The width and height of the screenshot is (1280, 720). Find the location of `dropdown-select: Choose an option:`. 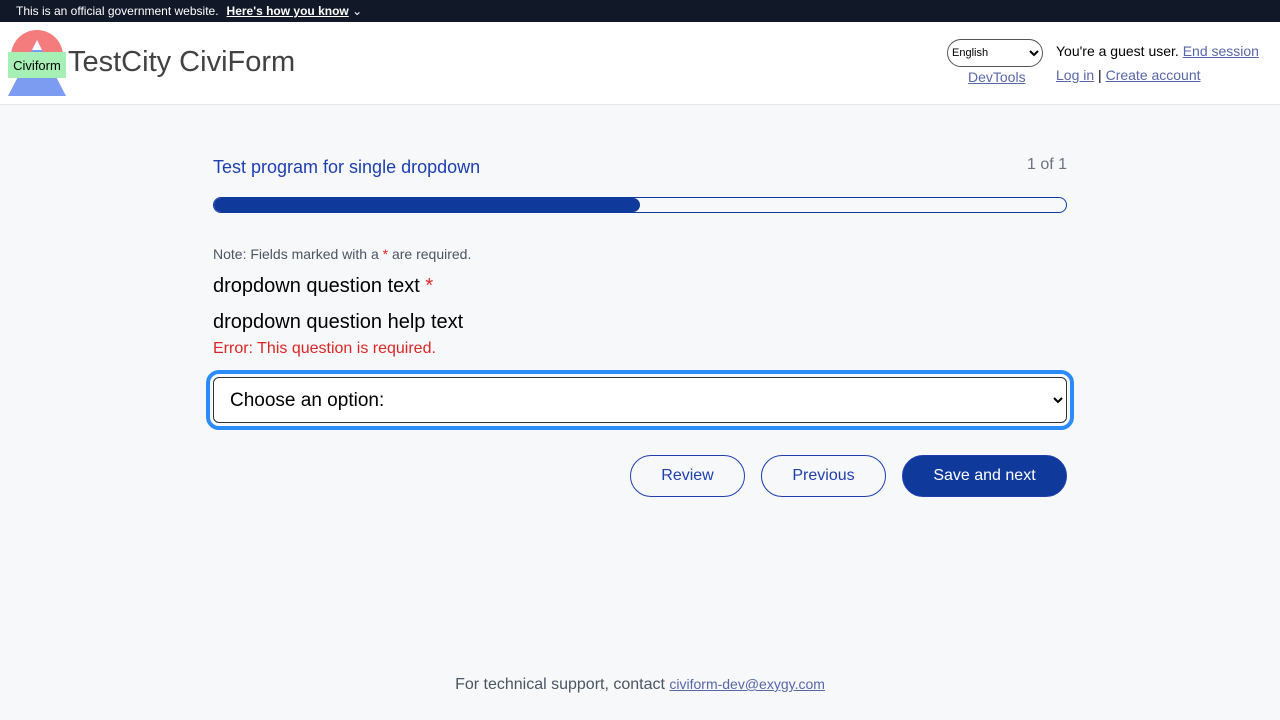

dropdown-select: Choose an option: is located at coordinates (640, 400).